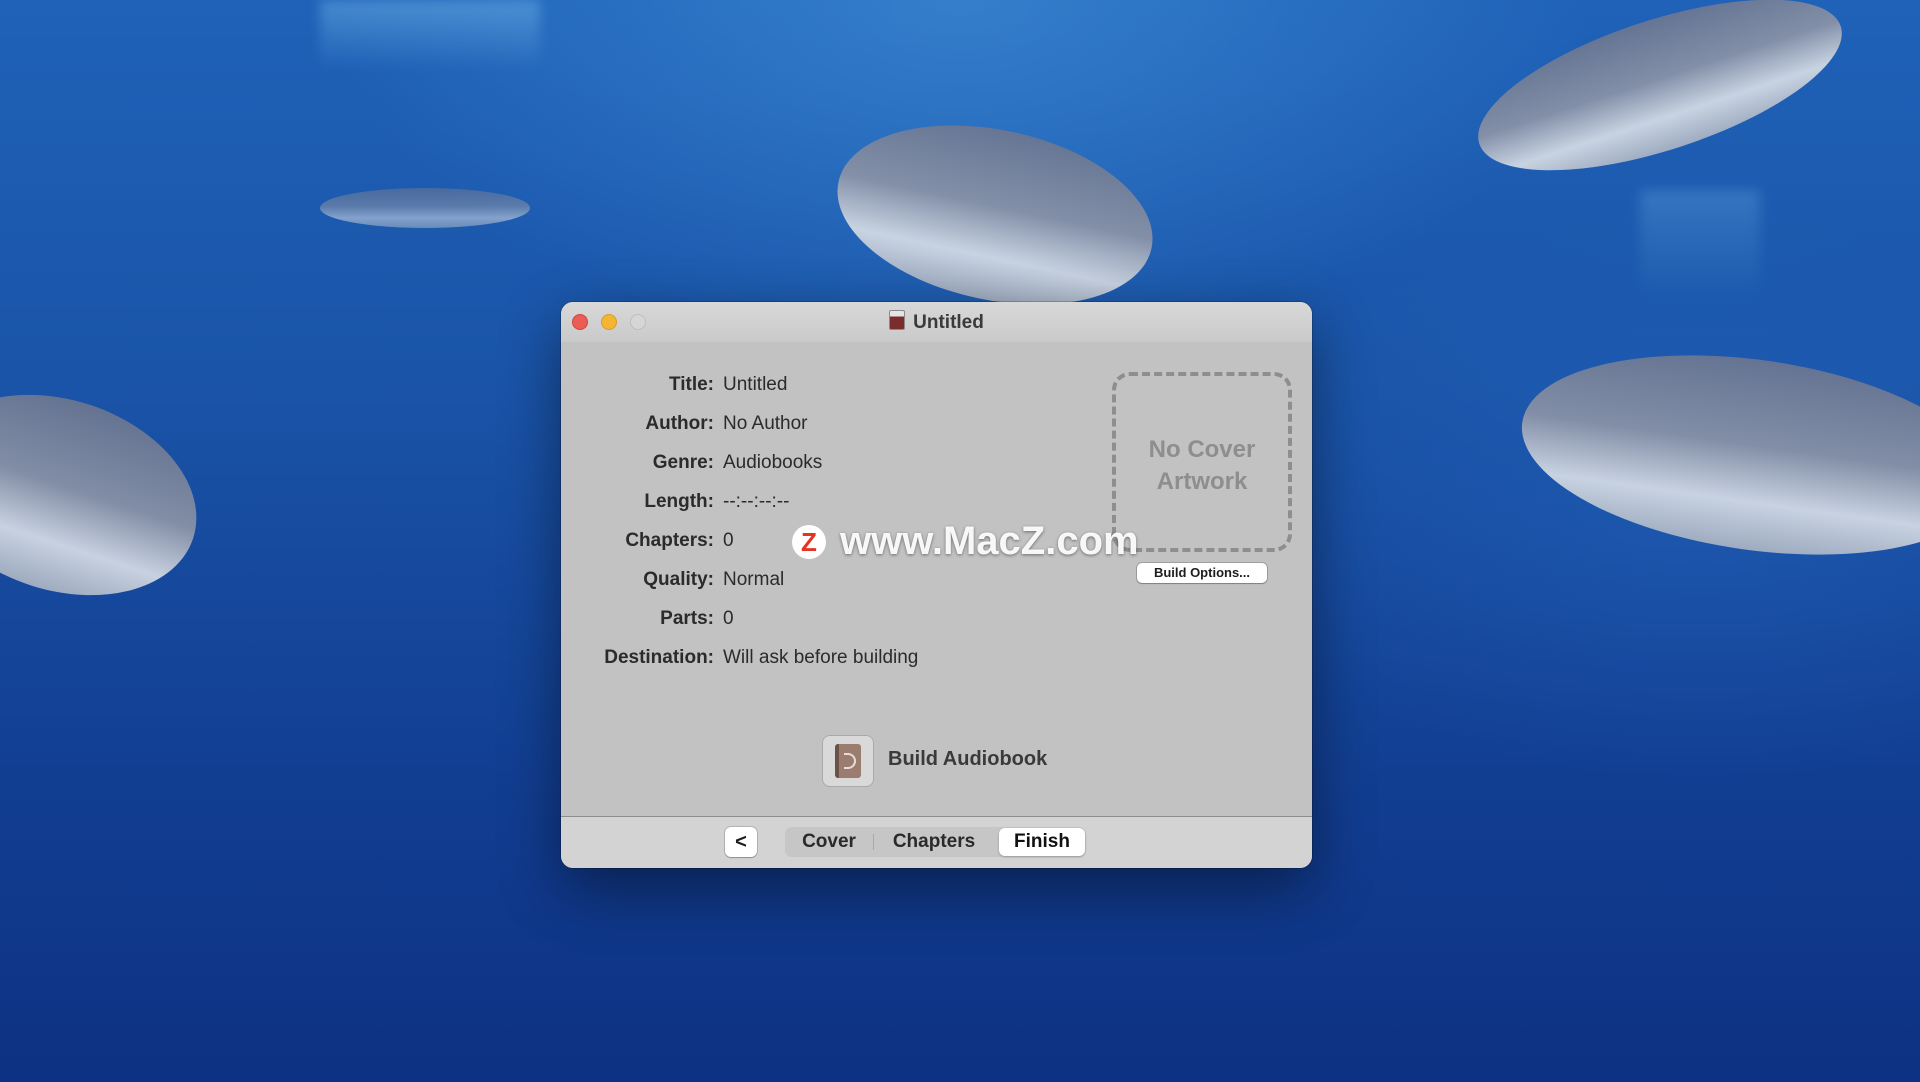 This screenshot has width=1920, height=1082. I want to click on info-value: --:--:--:--, so click(756, 501).